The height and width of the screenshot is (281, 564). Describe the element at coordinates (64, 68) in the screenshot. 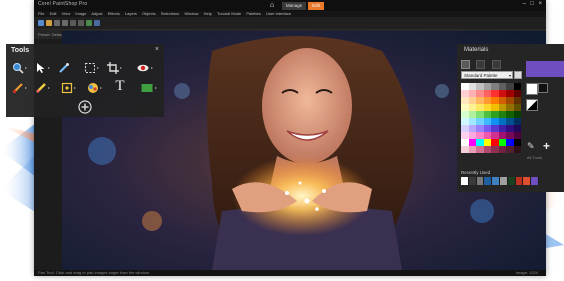

I see `eyedropper-tool-icon` at that location.